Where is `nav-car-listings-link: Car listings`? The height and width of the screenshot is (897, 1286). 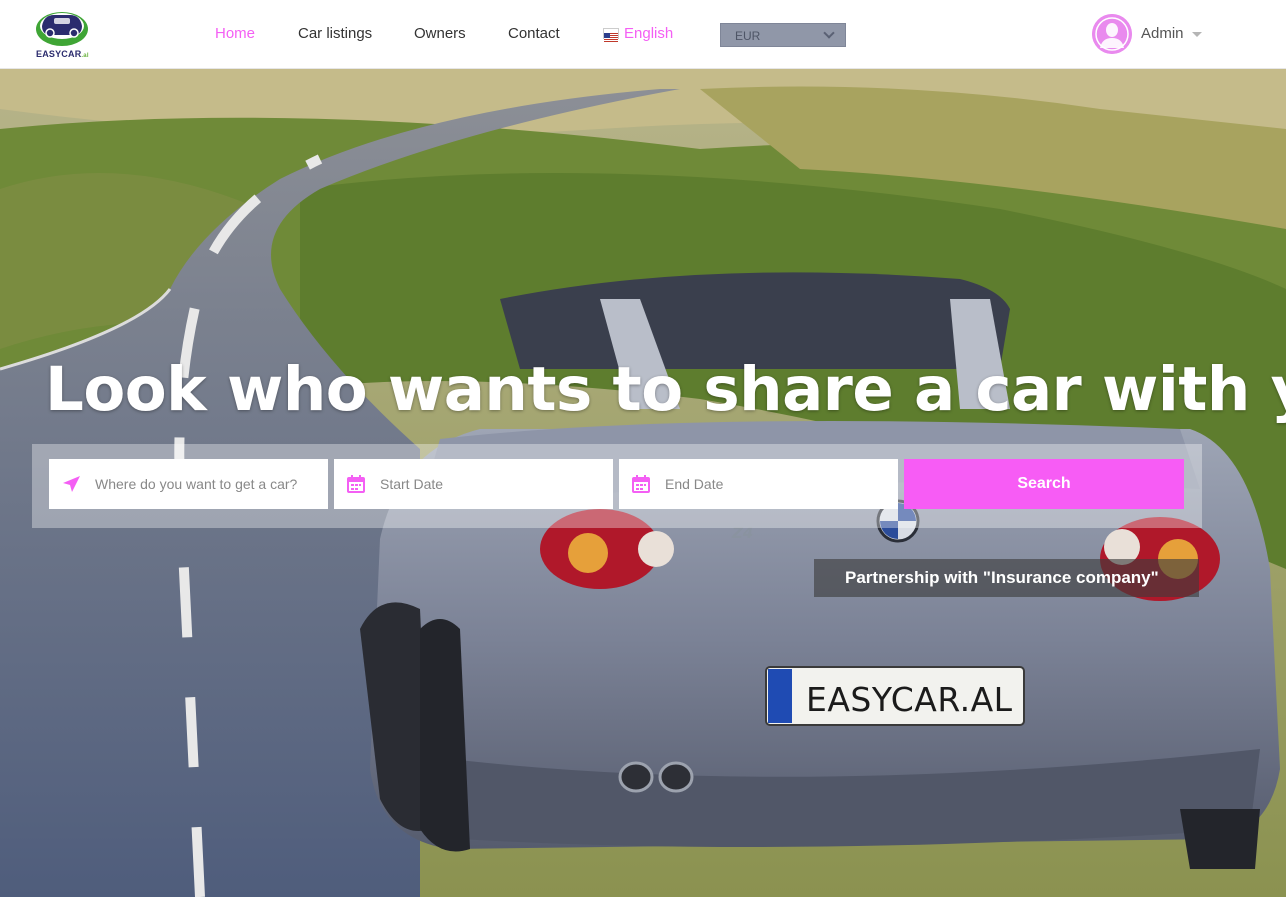
nav-car-listings-link: Car listings is located at coordinates (335, 33).